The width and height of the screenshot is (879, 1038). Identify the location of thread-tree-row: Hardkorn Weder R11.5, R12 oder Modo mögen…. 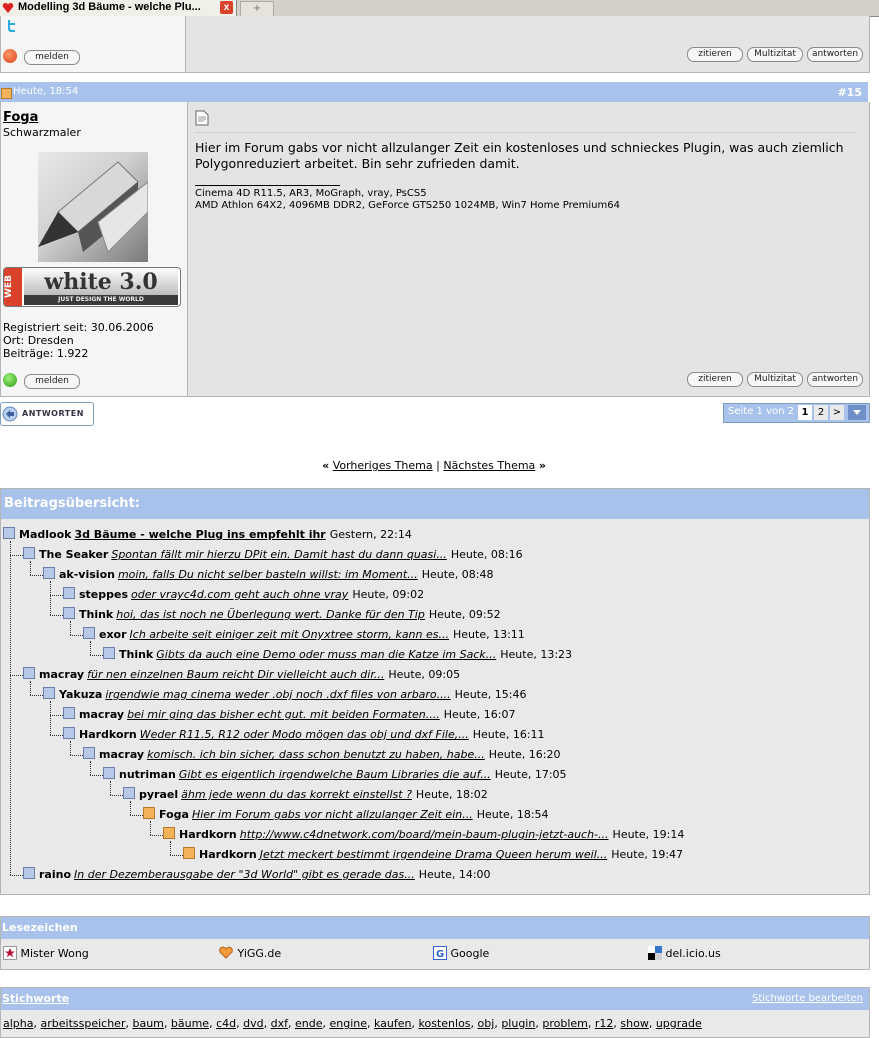
(304, 735).